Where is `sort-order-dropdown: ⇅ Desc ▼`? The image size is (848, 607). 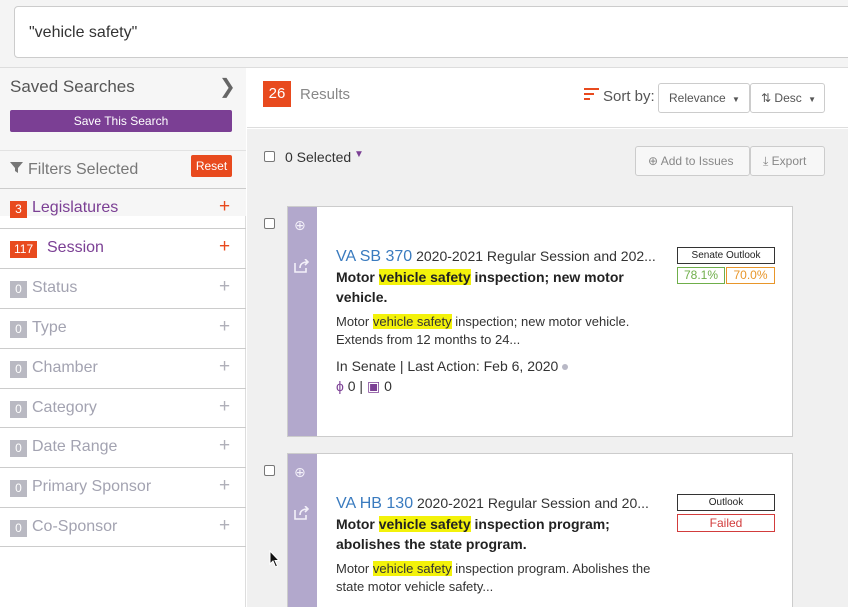 sort-order-dropdown: ⇅ Desc ▼ is located at coordinates (787, 98).